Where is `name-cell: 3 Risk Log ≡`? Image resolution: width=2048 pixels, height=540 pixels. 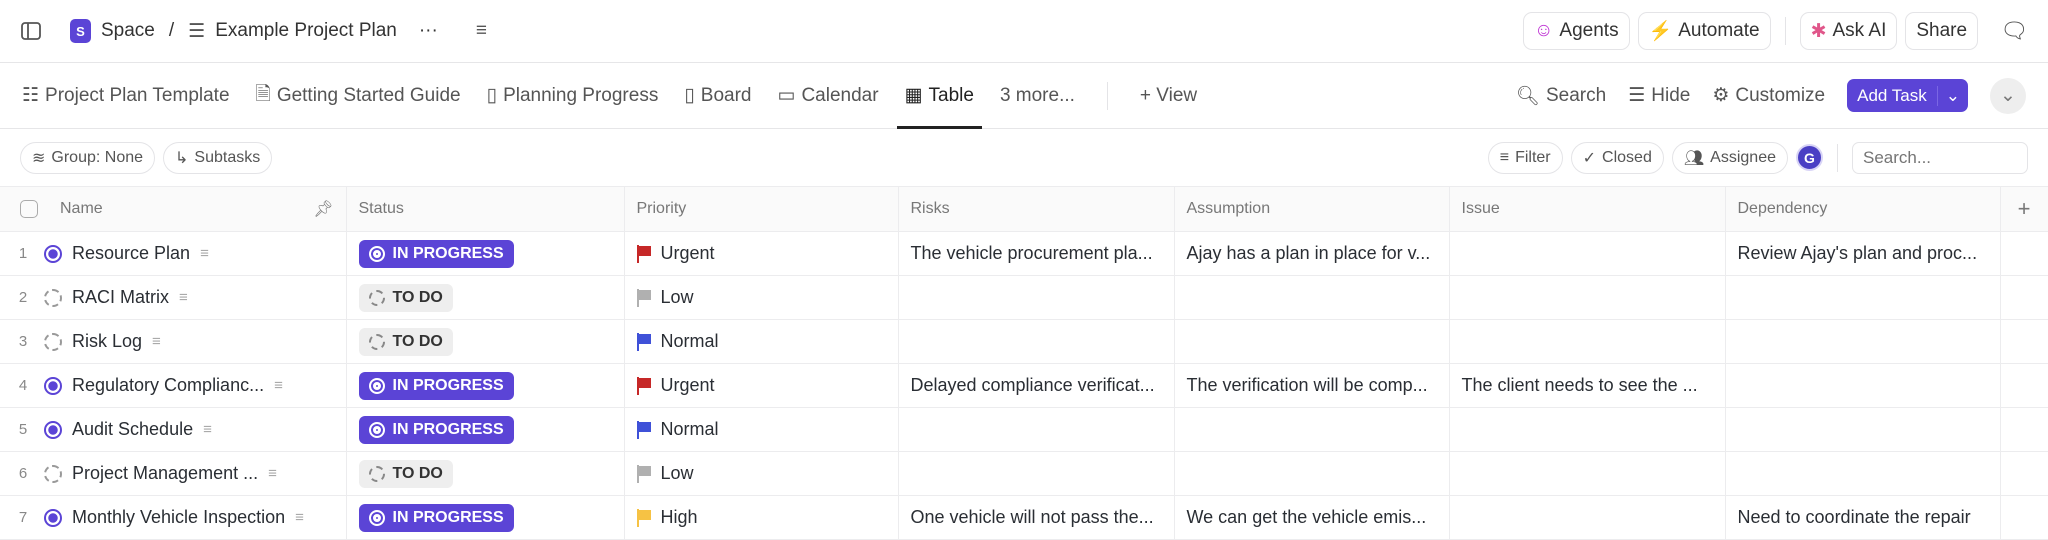 name-cell: 3 Risk Log ≡ is located at coordinates (173, 341).